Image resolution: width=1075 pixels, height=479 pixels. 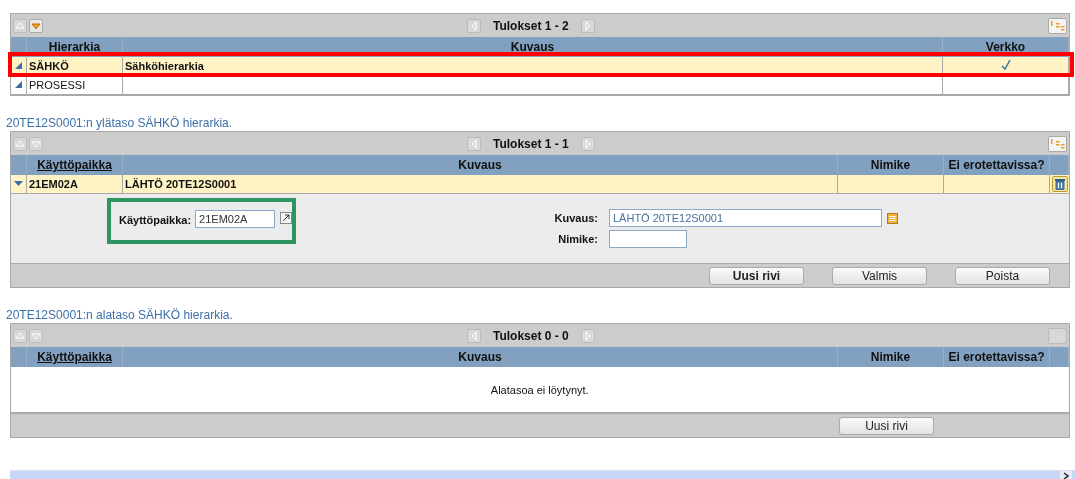 I want to click on field-label: Kuvaus:, so click(x=575, y=218).